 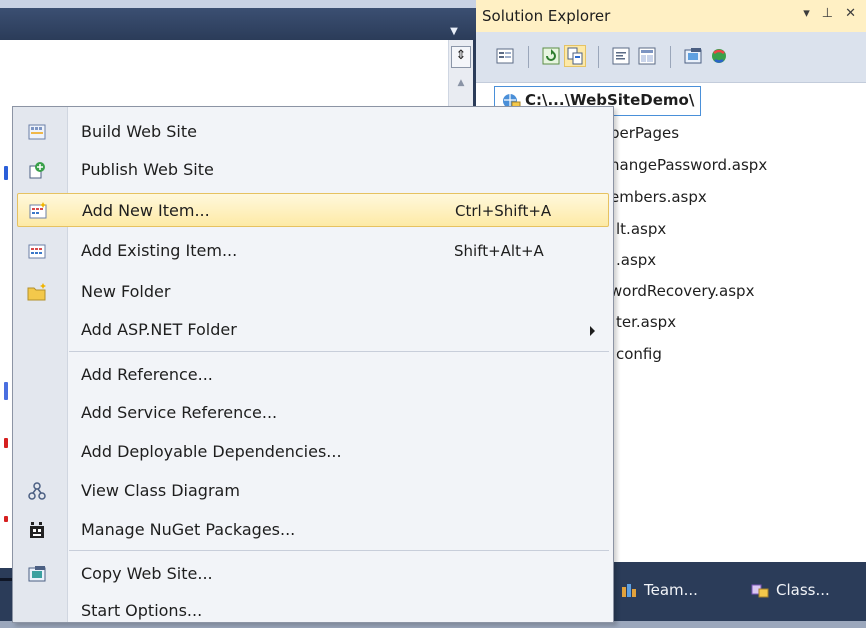 What do you see at coordinates (575, 56) in the screenshot?
I see `nest-related-files-icon` at bounding box center [575, 56].